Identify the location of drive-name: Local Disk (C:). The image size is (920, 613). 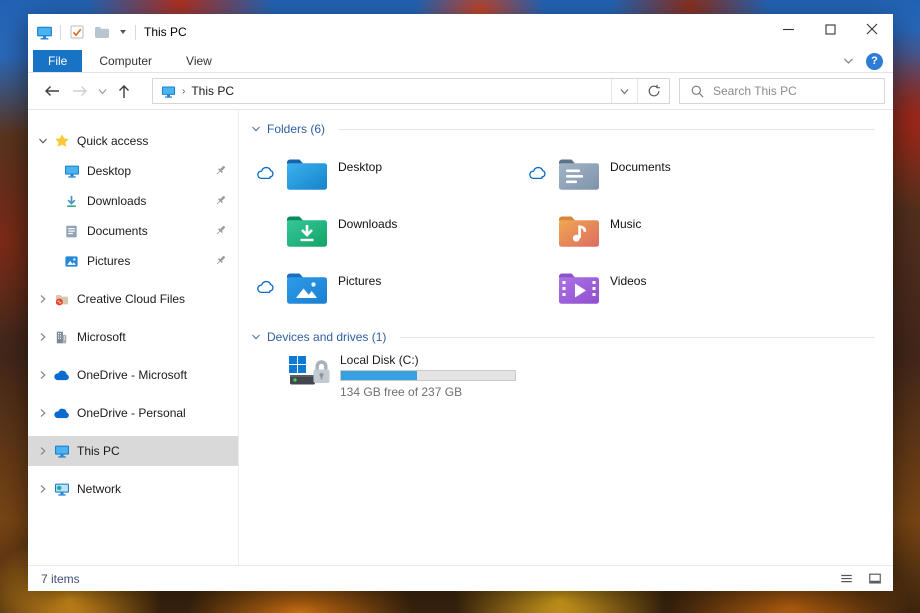
(379, 360).